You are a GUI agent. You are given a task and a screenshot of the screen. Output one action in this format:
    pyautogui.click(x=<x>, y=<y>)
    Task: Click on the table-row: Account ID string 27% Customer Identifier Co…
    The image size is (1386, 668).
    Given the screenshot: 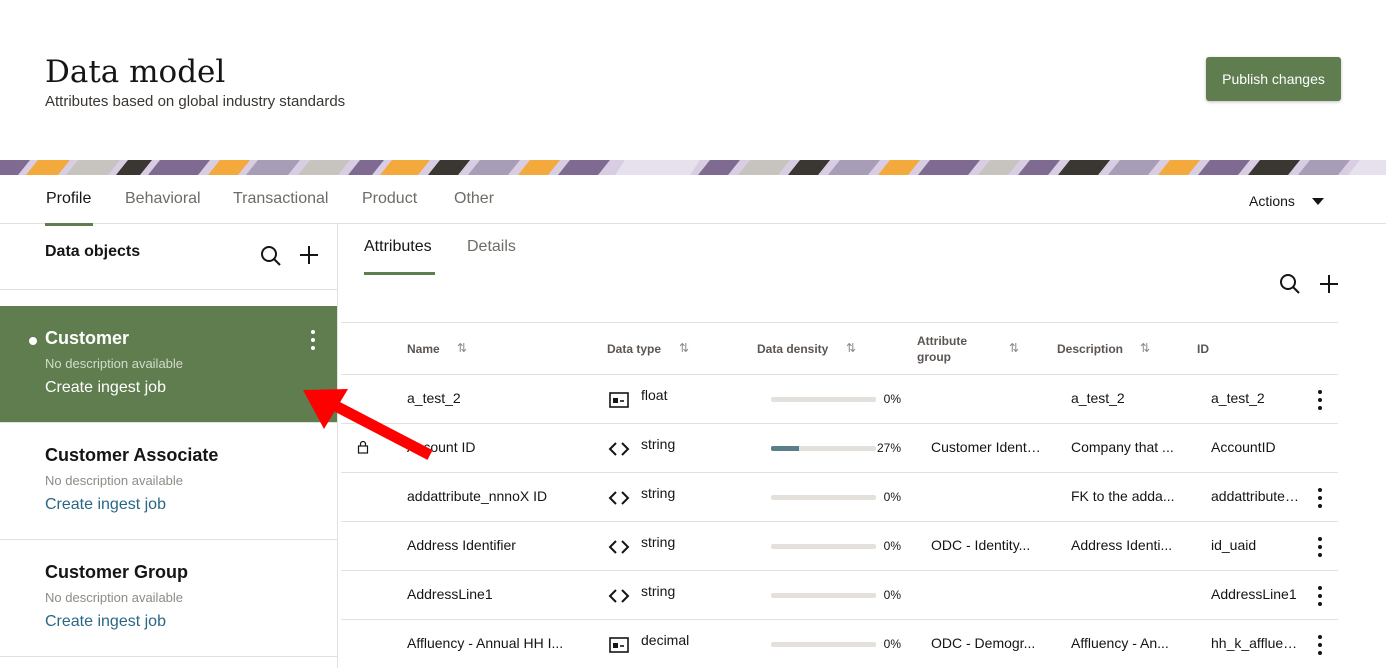 What is the action you would take?
    pyautogui.click(x=839, y=448)
    